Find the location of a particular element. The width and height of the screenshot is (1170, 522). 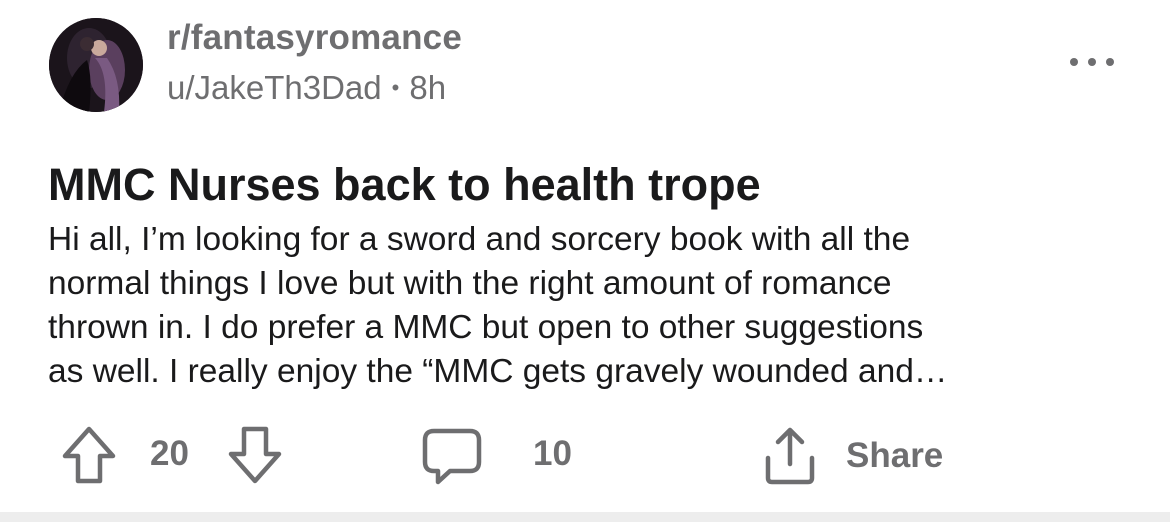

share-icon is located at coordinates (790, 456).